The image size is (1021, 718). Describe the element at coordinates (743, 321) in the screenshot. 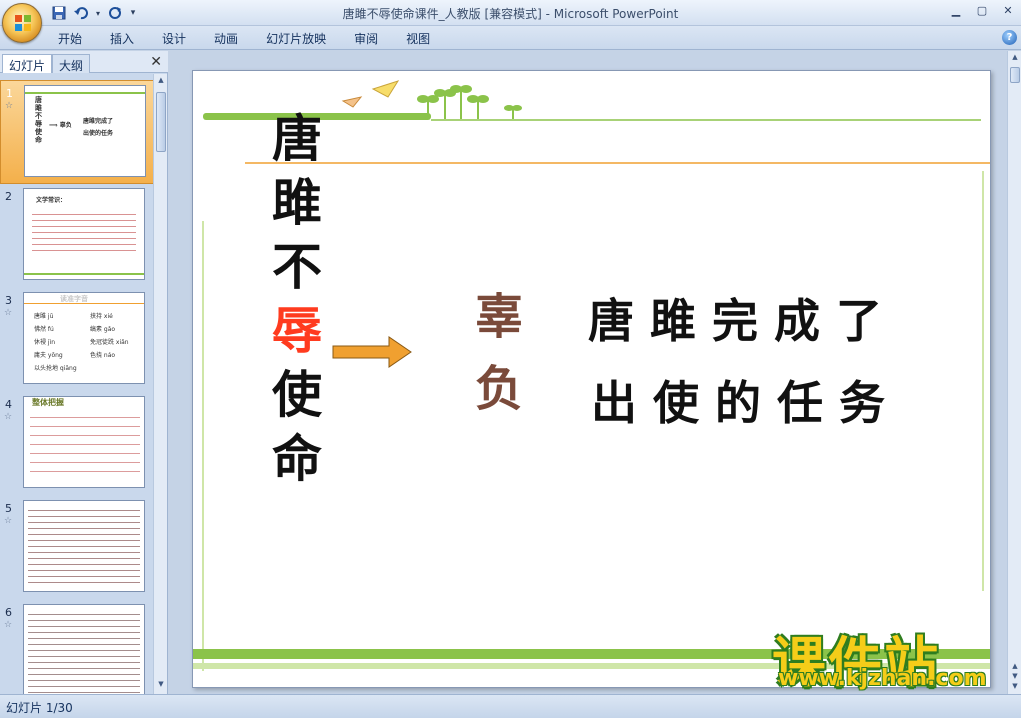

I see `answer-line-1: 唐雎完成了` at that location.